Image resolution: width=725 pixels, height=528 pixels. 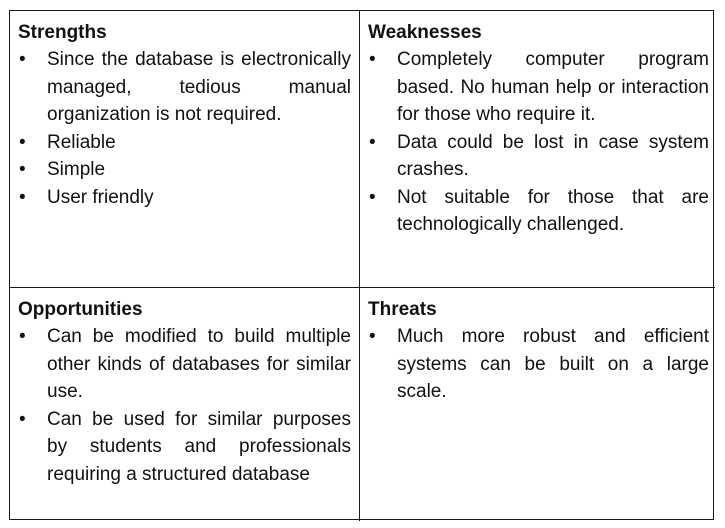 I want to click on list-item-text: Reliable, so click(x=81, y=142).